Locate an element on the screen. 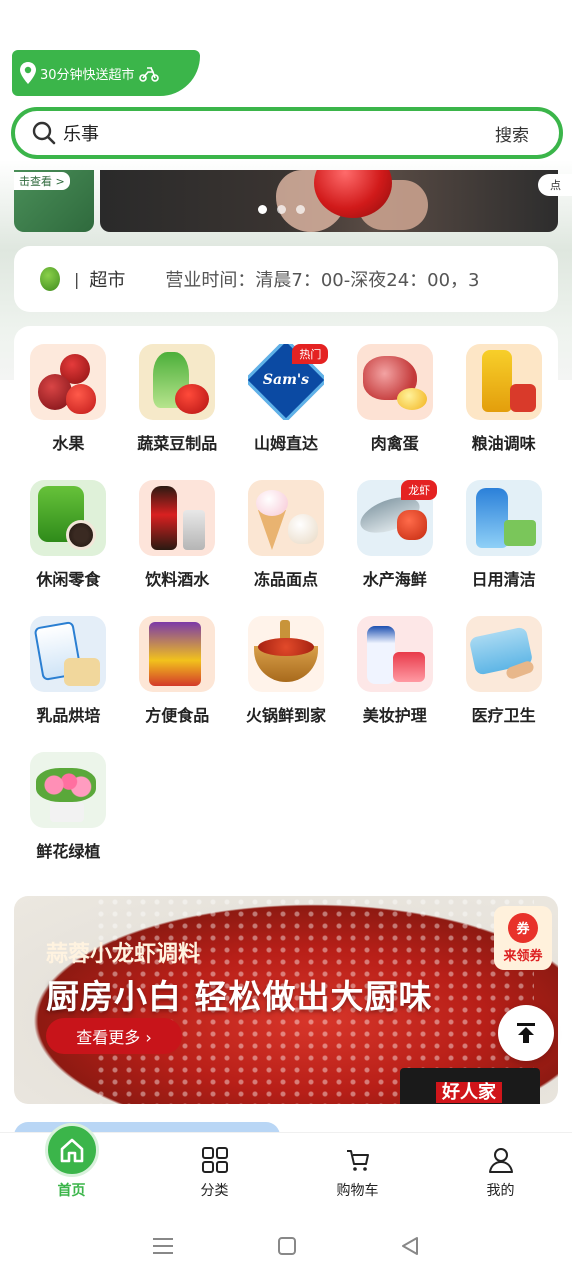 This screenshot has width=572, height=1280. category-label: 鲜花绿植 is located at coordinates (68, 851).